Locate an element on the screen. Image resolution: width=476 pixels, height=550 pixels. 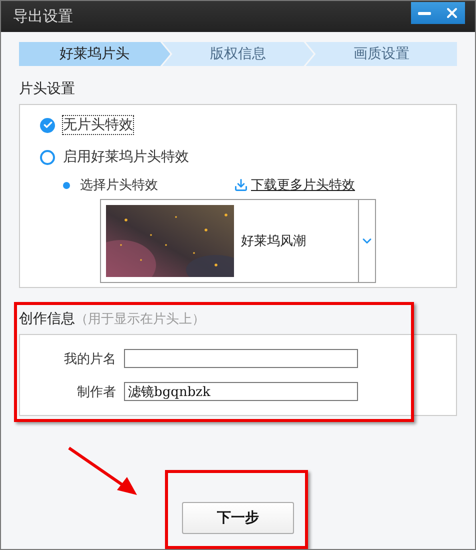
check-icon is located at coordinates (47, 125).